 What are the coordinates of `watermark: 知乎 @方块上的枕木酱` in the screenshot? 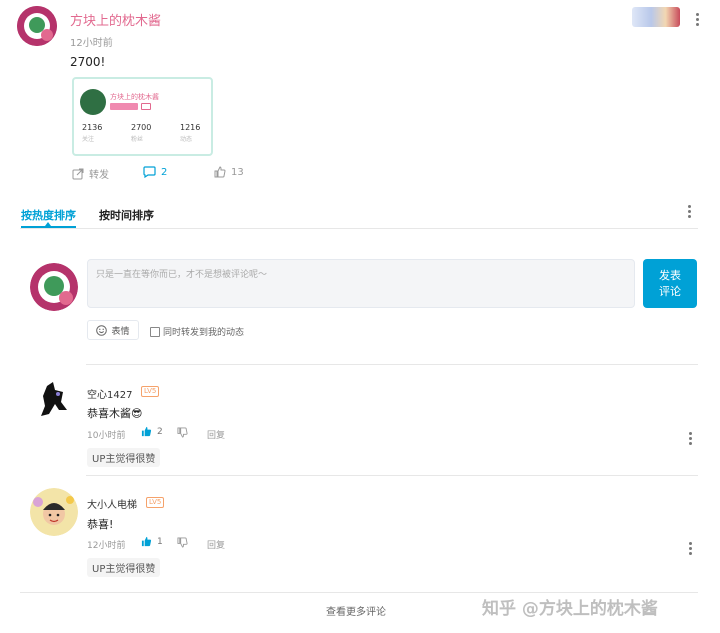 It's located at (570, 609).